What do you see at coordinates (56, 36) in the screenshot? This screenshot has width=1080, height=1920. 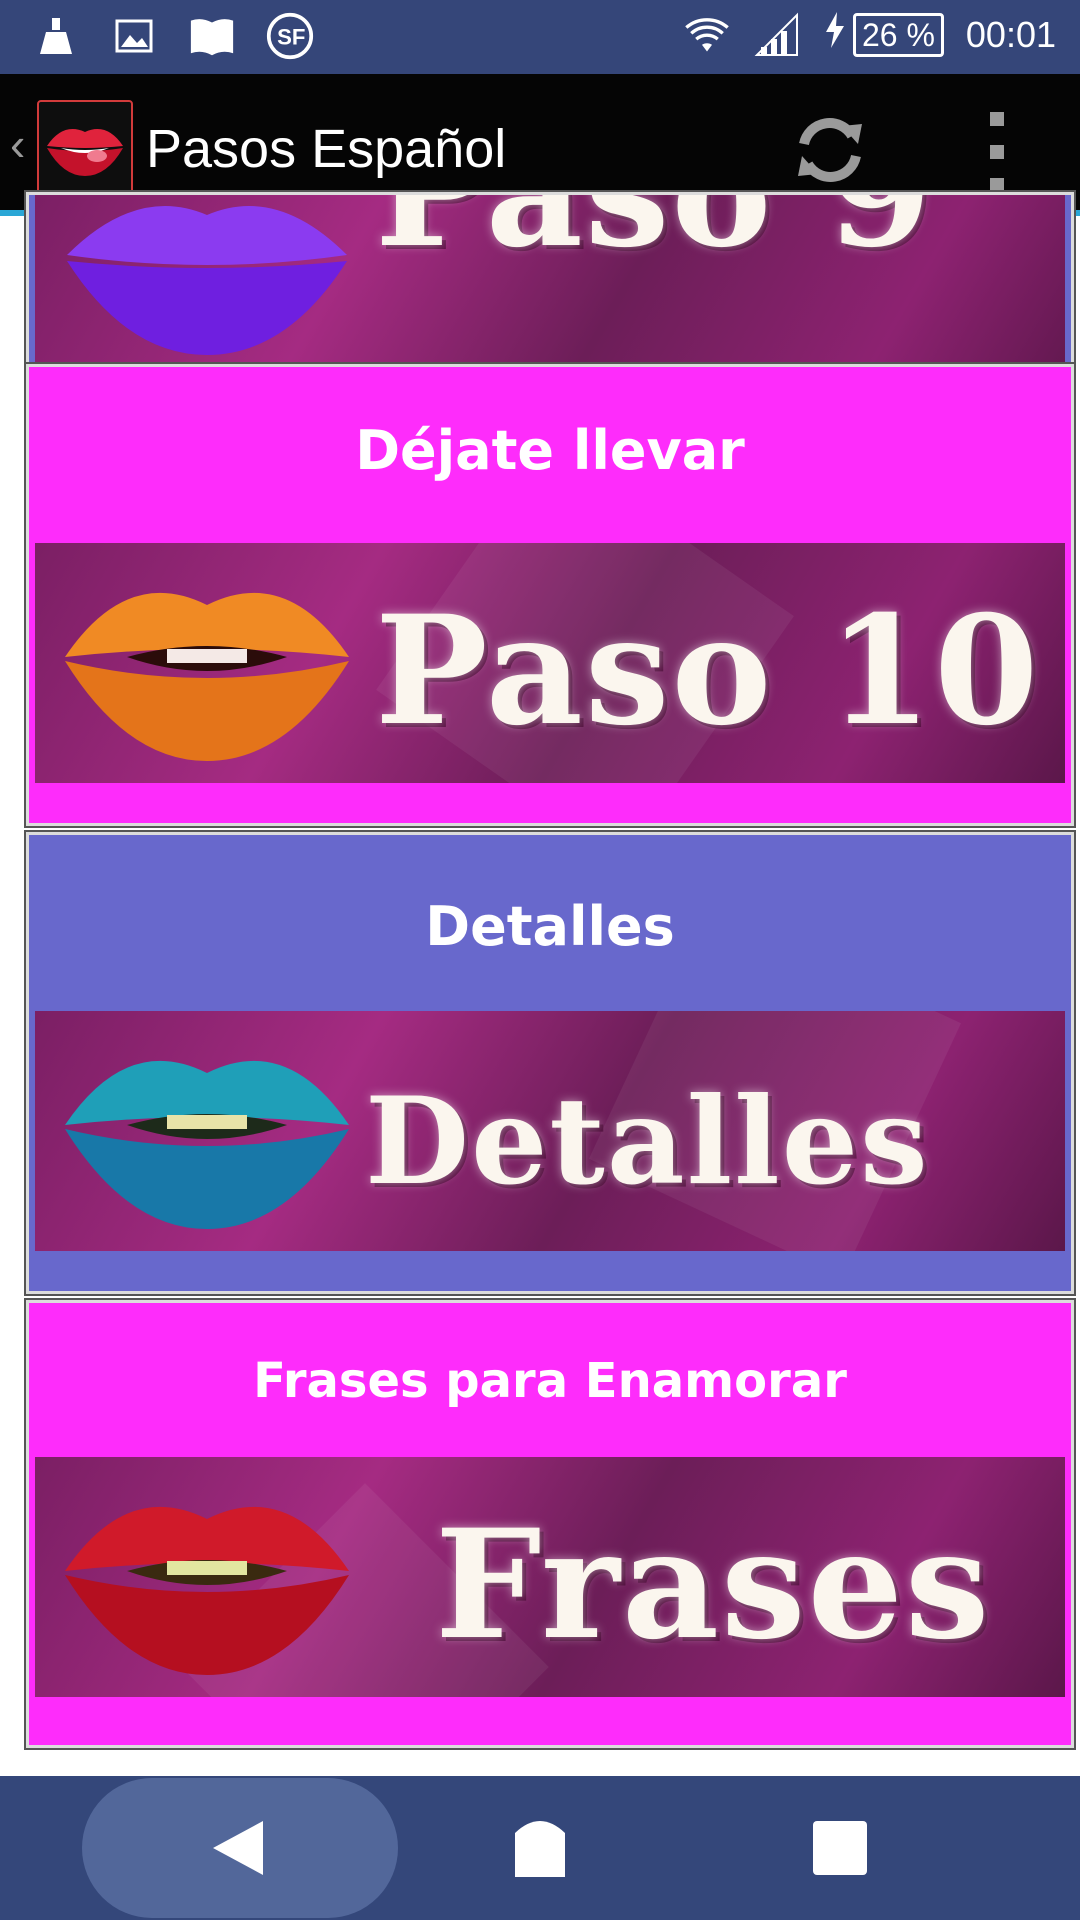 I see `cleaner-icon` at bounding box center [56, 36].